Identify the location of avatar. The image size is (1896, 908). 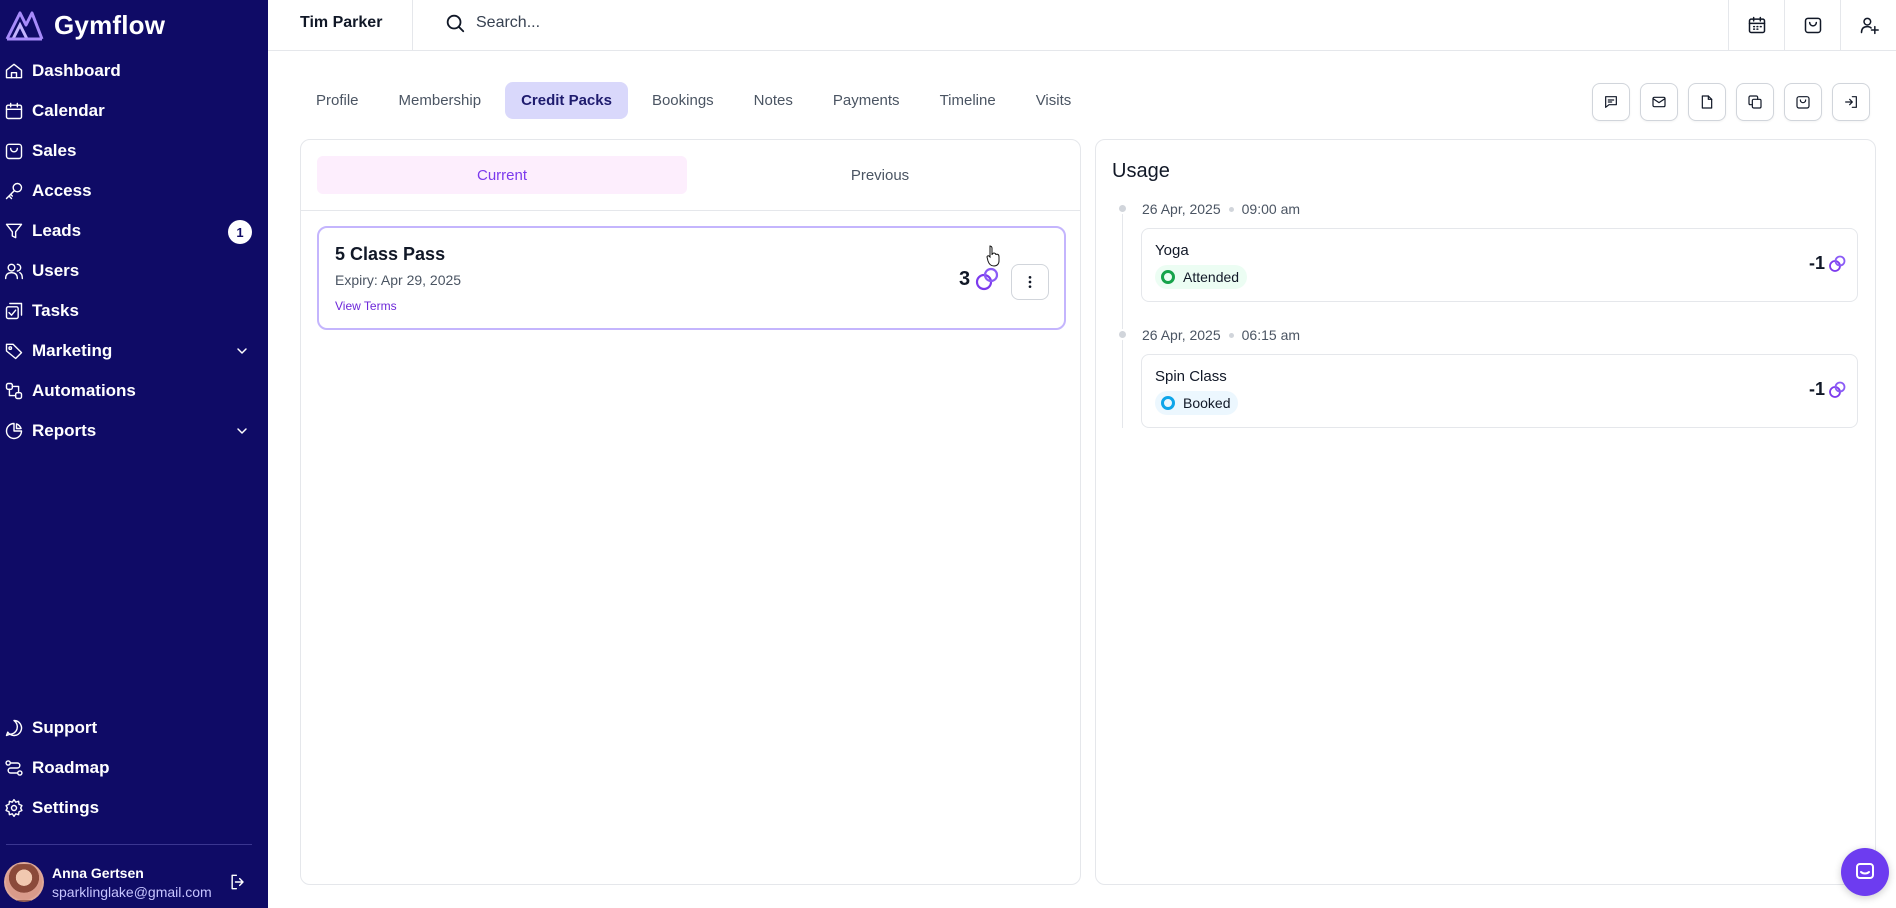
(24, 882).